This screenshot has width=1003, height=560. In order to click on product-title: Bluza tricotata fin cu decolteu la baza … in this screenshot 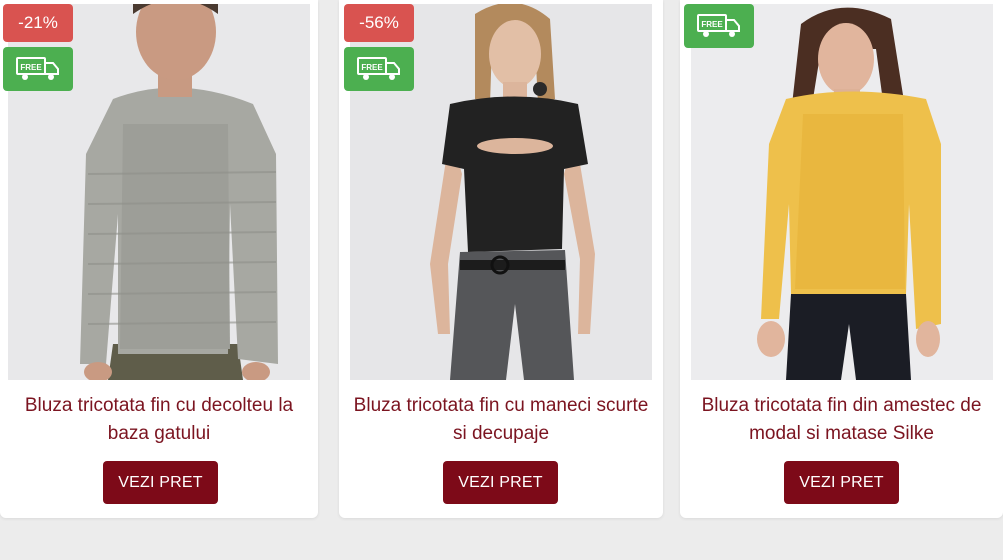, I will do `click(159, 420)`.